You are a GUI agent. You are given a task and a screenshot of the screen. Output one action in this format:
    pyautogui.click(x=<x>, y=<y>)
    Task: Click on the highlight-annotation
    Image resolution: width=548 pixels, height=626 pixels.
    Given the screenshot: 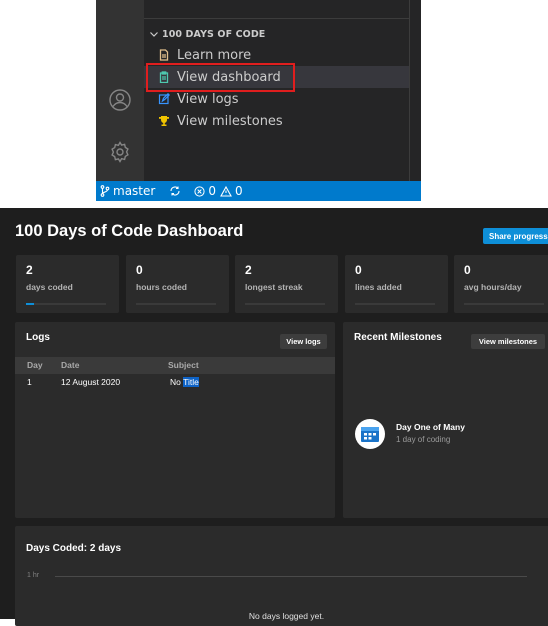 What is the action you would take?
    pyautogui.click(x=220, y=77)
    